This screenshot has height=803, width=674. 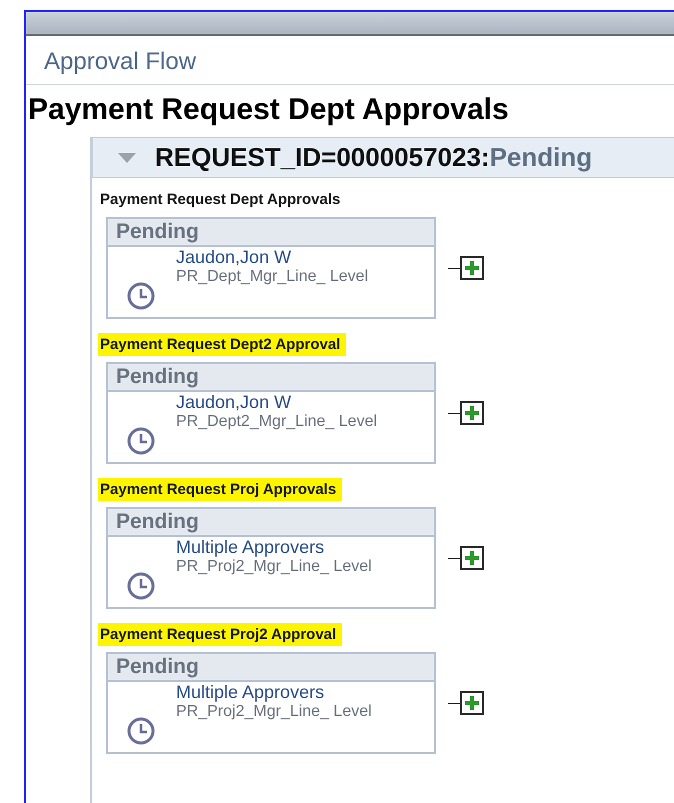 What do you see at coordinates (222, 344) in the screenshot?
I see `stage-title: Payment Request Dept2 Approval` at bounding box center [222, 344].